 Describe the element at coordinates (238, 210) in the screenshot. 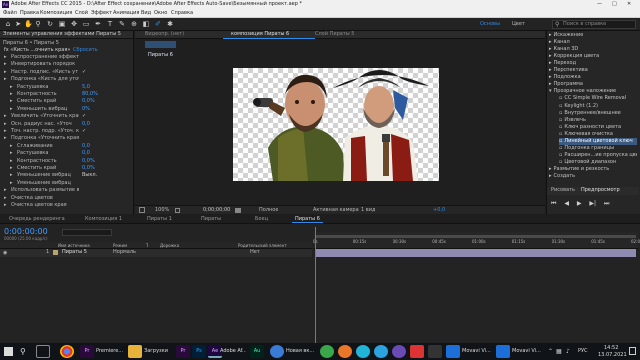

I see `camera-icon` at that location.